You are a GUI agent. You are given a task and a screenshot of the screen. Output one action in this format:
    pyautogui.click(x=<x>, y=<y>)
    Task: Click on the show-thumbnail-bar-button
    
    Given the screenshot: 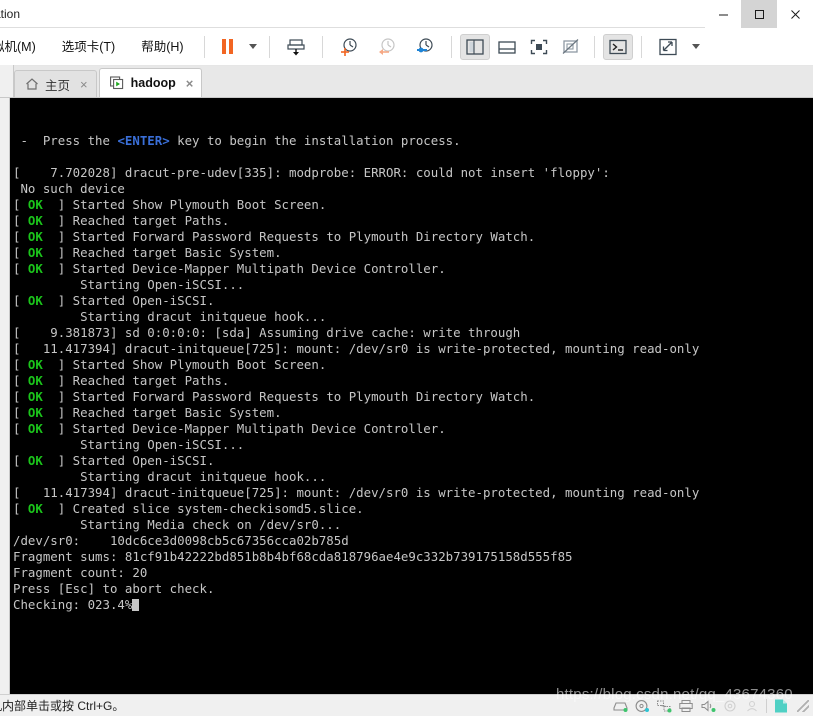 What is the action you would take?
    pyautogui.click(x=507, y=47)
    